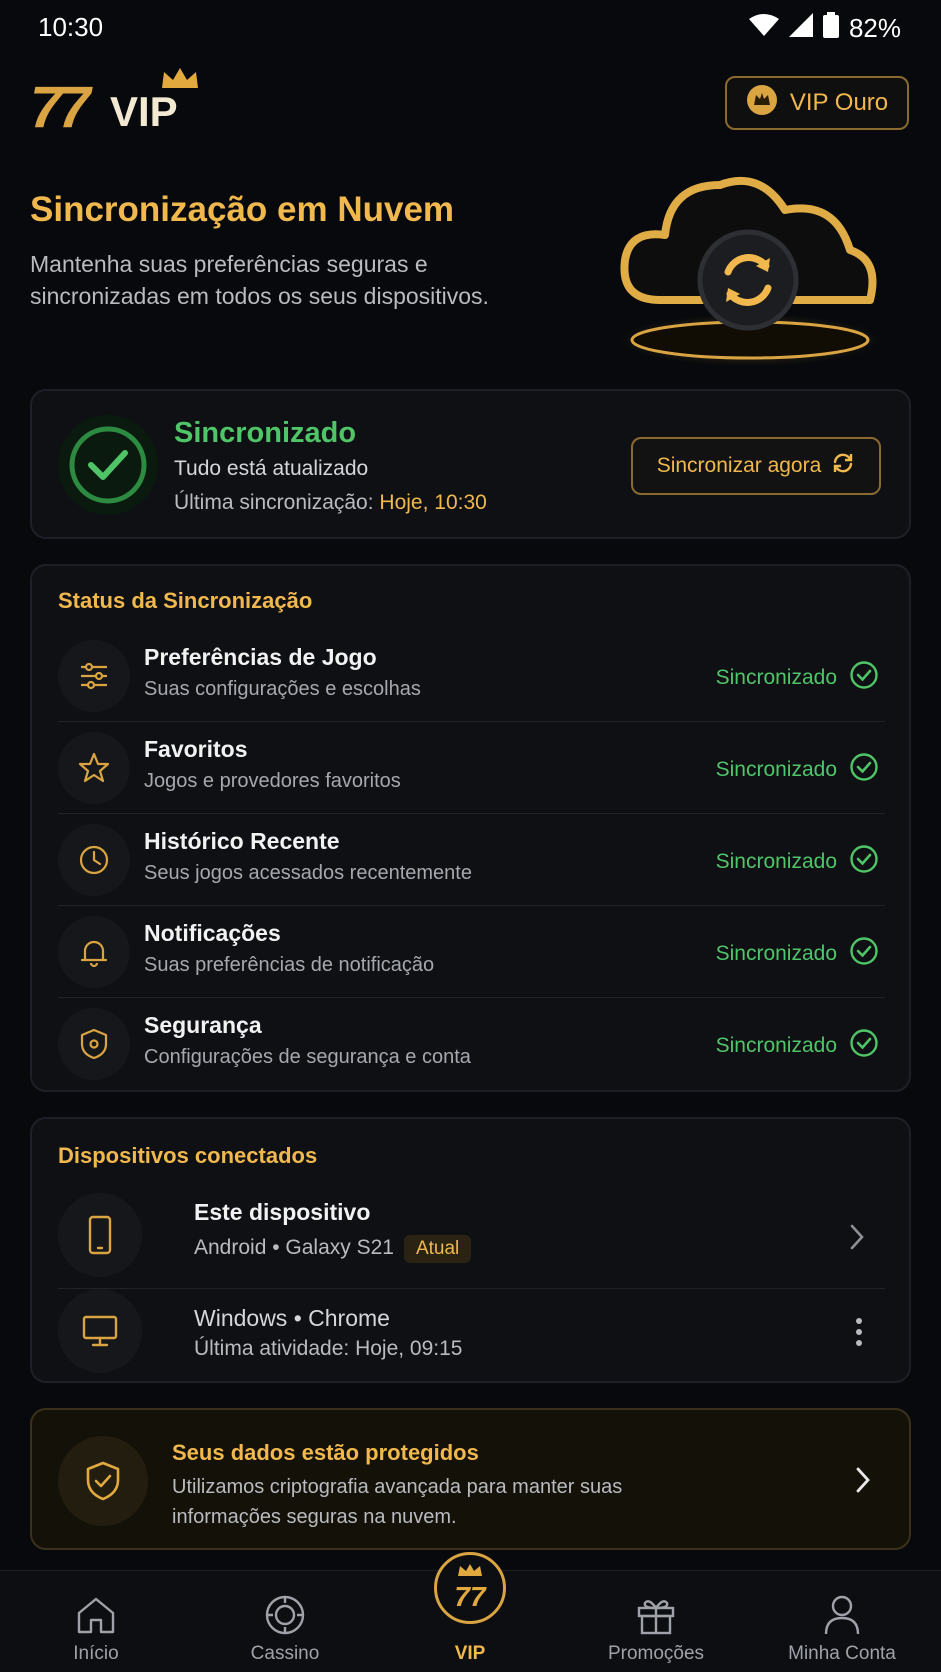 The image size is (941, 1672). Describe the element at coordinates (763, 28) in the screenshot. I see `wifi-icon` at that location.